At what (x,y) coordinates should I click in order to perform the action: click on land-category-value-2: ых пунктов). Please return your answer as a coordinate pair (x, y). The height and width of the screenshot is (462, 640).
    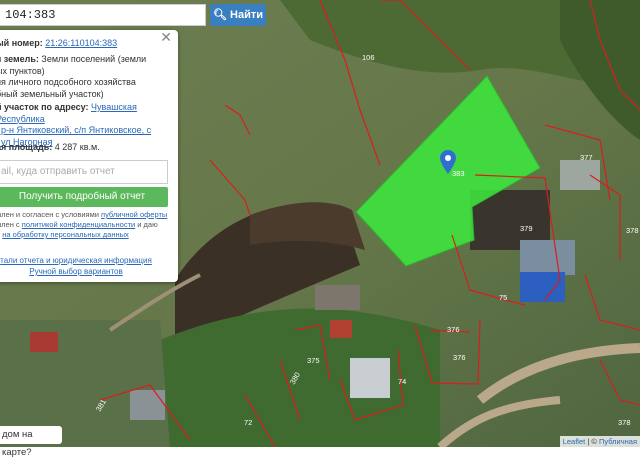
    Looking at the image, I should click on (22, 70).